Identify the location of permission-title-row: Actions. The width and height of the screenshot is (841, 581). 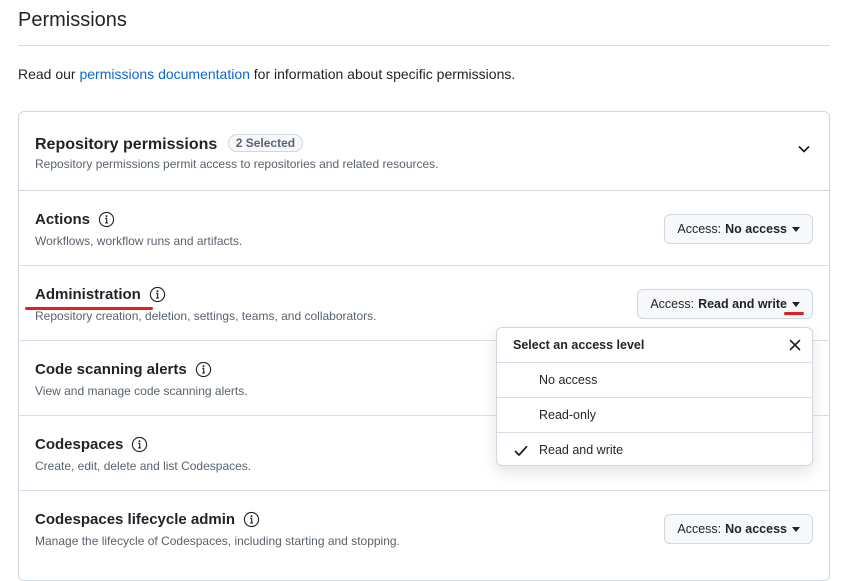
(75, 219).